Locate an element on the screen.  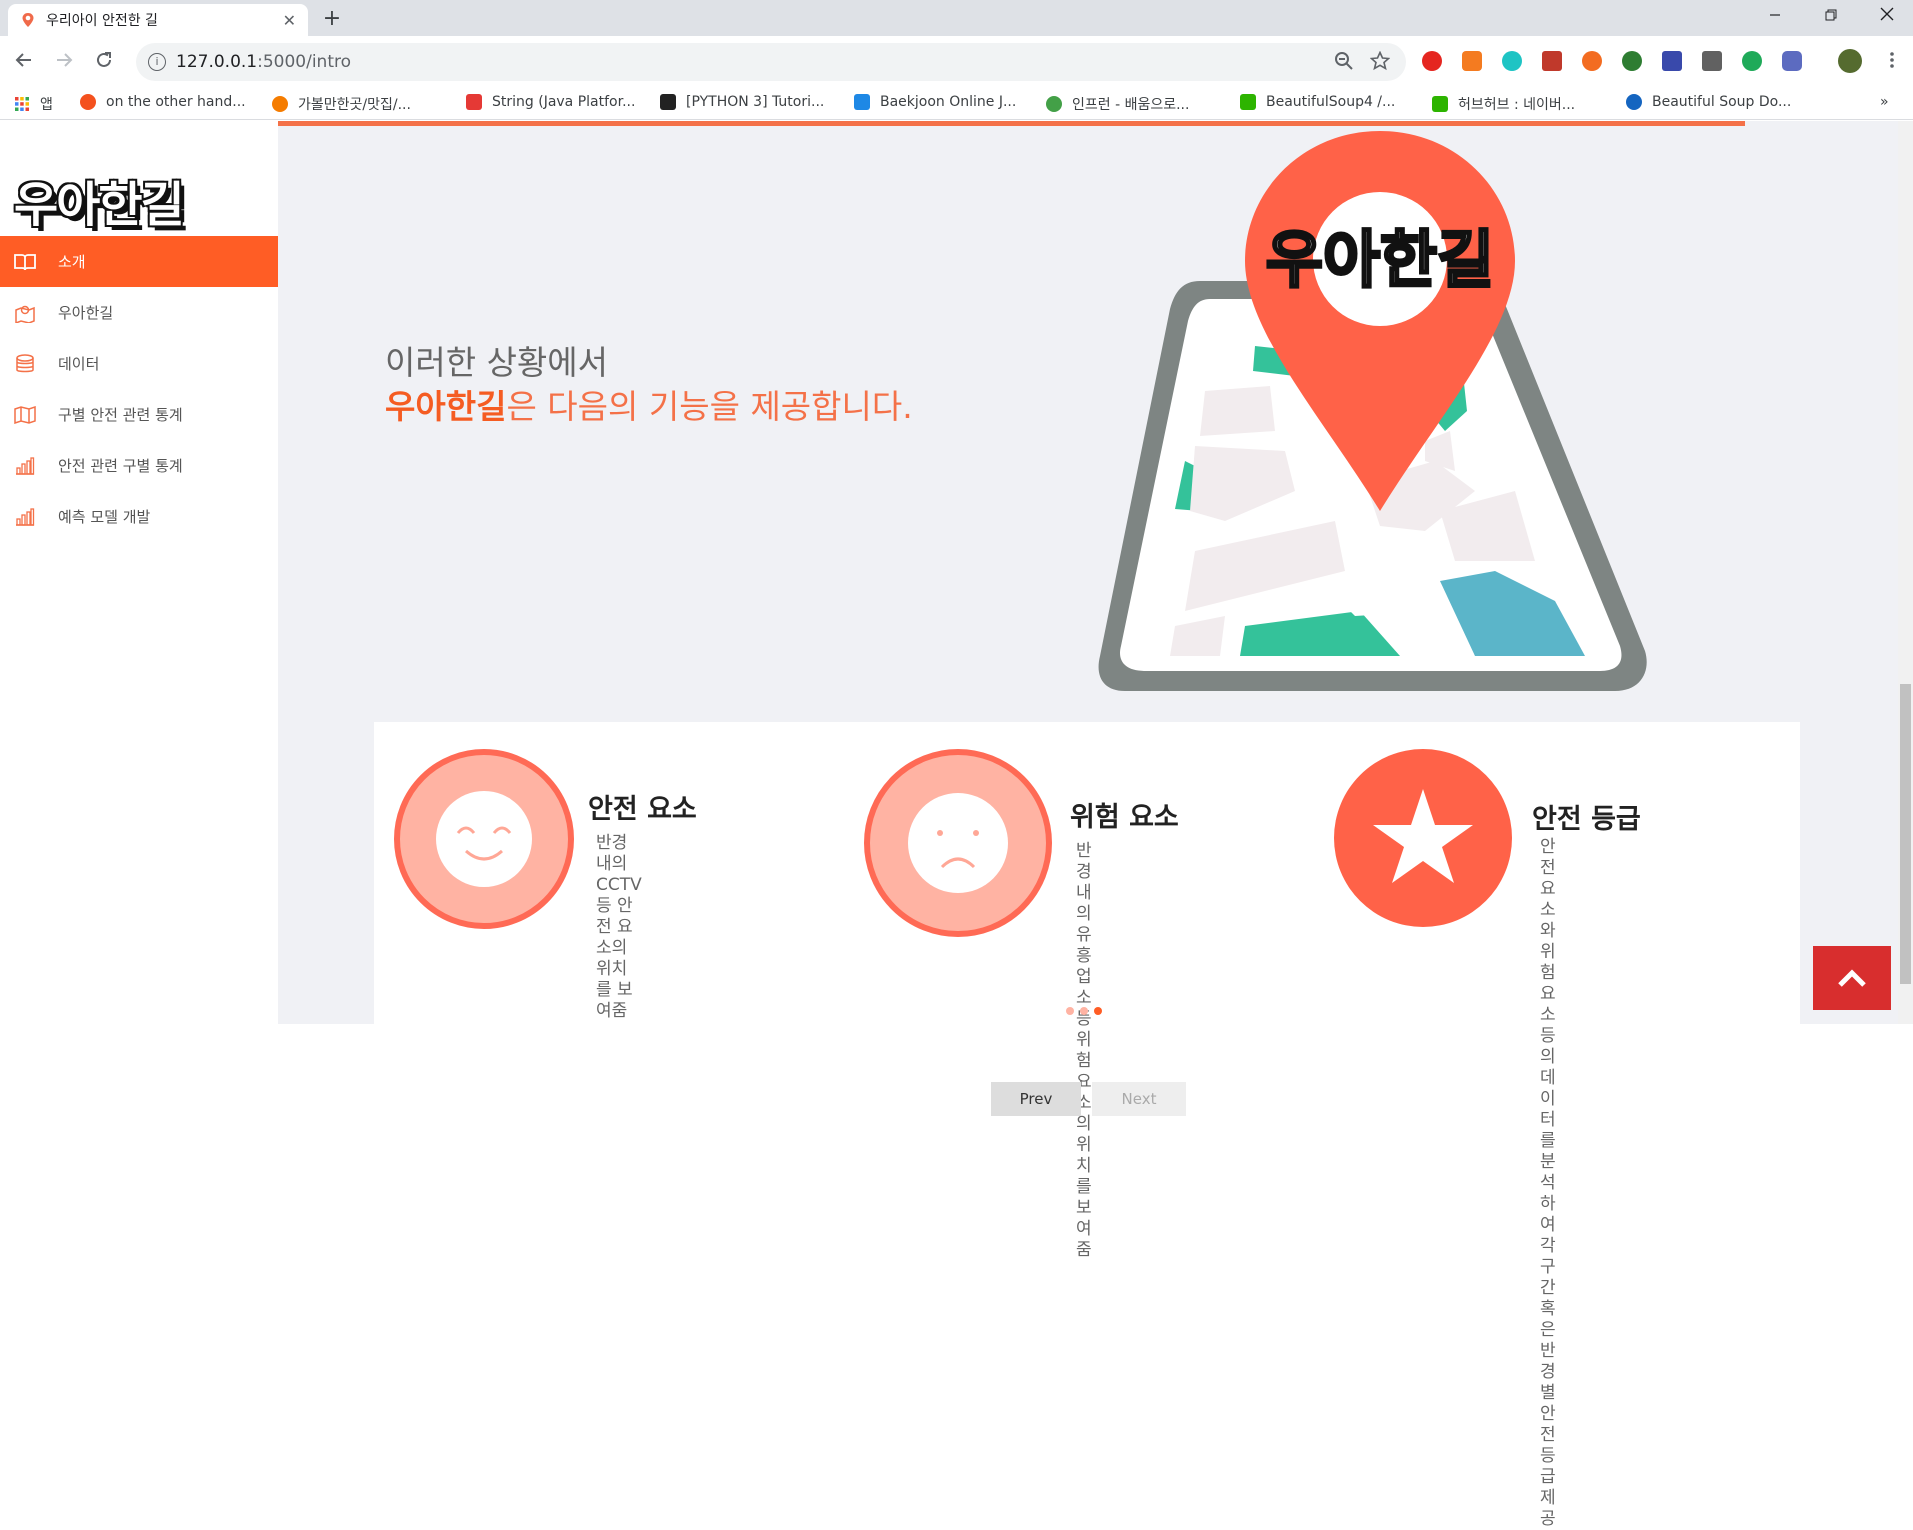
map-pin-illustration: 우아한길 is located at coordinates (1372, 411).